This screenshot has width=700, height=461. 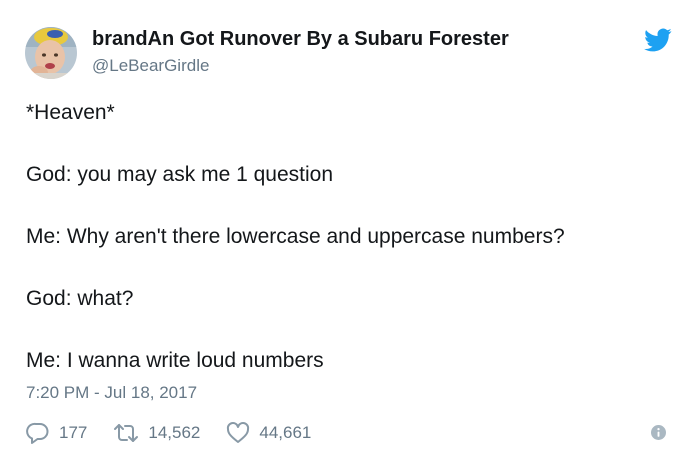 I want to click on retweet-button: 14,562, so click(x=156, y=433).